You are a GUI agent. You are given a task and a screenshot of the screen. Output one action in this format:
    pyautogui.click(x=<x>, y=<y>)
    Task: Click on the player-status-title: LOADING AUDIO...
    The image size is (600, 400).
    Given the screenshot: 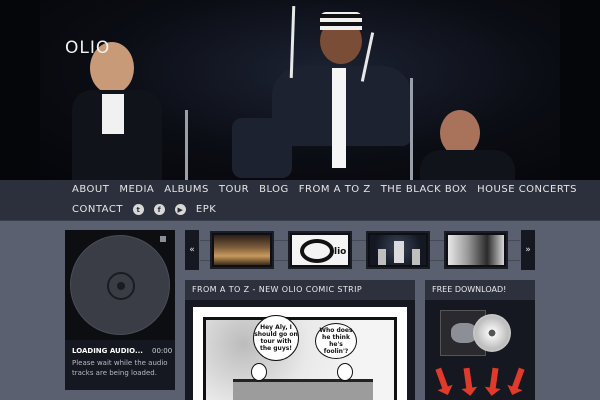 What is the action you would take?
    pyautogui.click(x=107, y=351)
    